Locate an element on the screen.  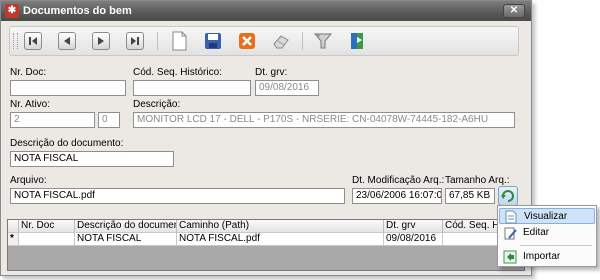
nr-doc-label: Nr. Doc: is located at coordinates (28, 72).